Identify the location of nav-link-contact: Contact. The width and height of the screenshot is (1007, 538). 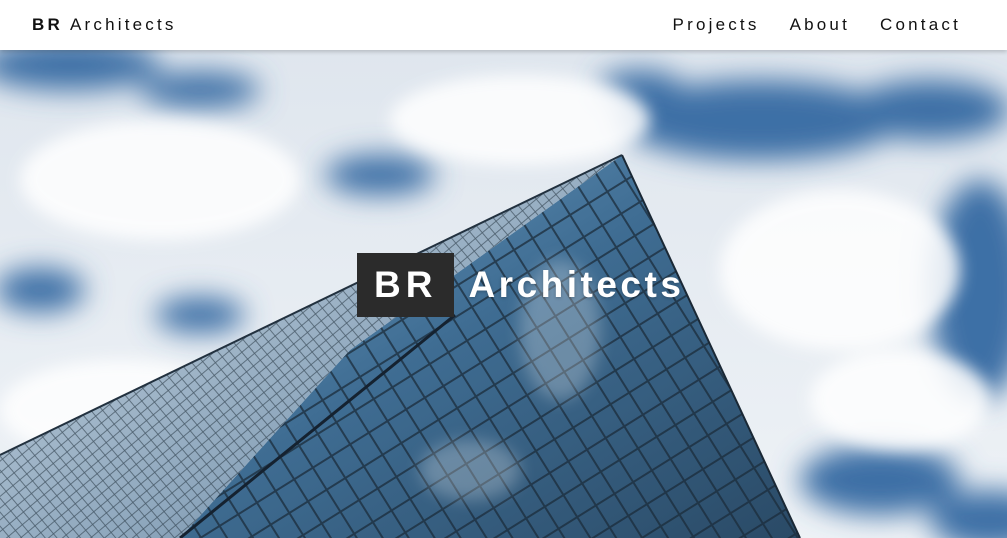
(920, 25).